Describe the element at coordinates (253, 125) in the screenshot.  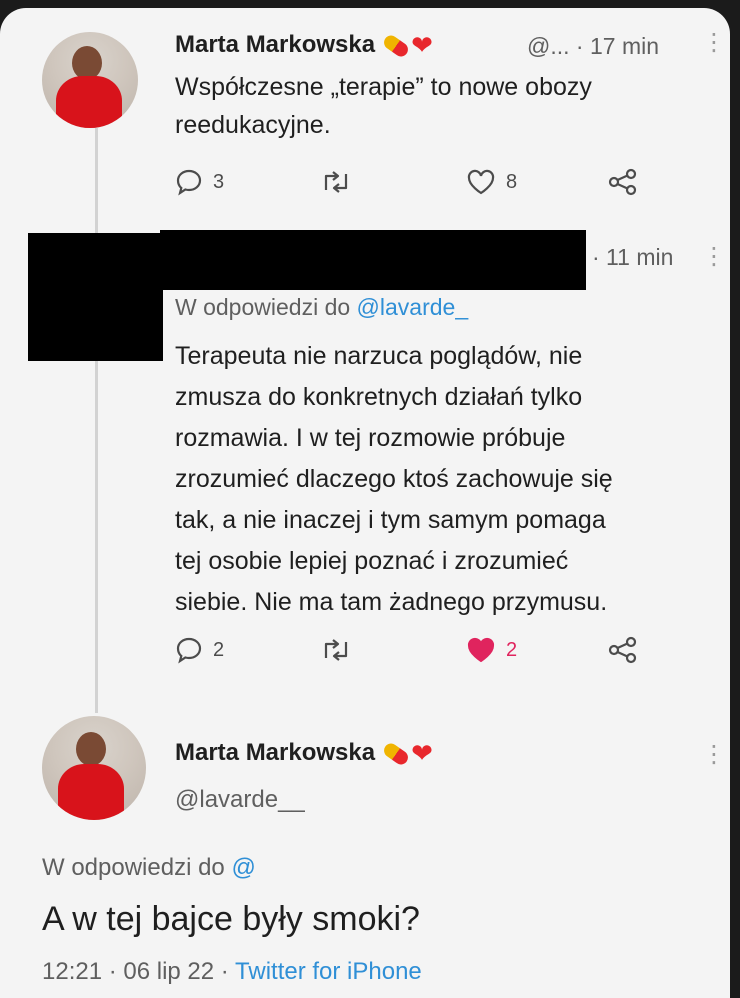
I see `tweet1-text-line: reedukacyjne.` at that location.